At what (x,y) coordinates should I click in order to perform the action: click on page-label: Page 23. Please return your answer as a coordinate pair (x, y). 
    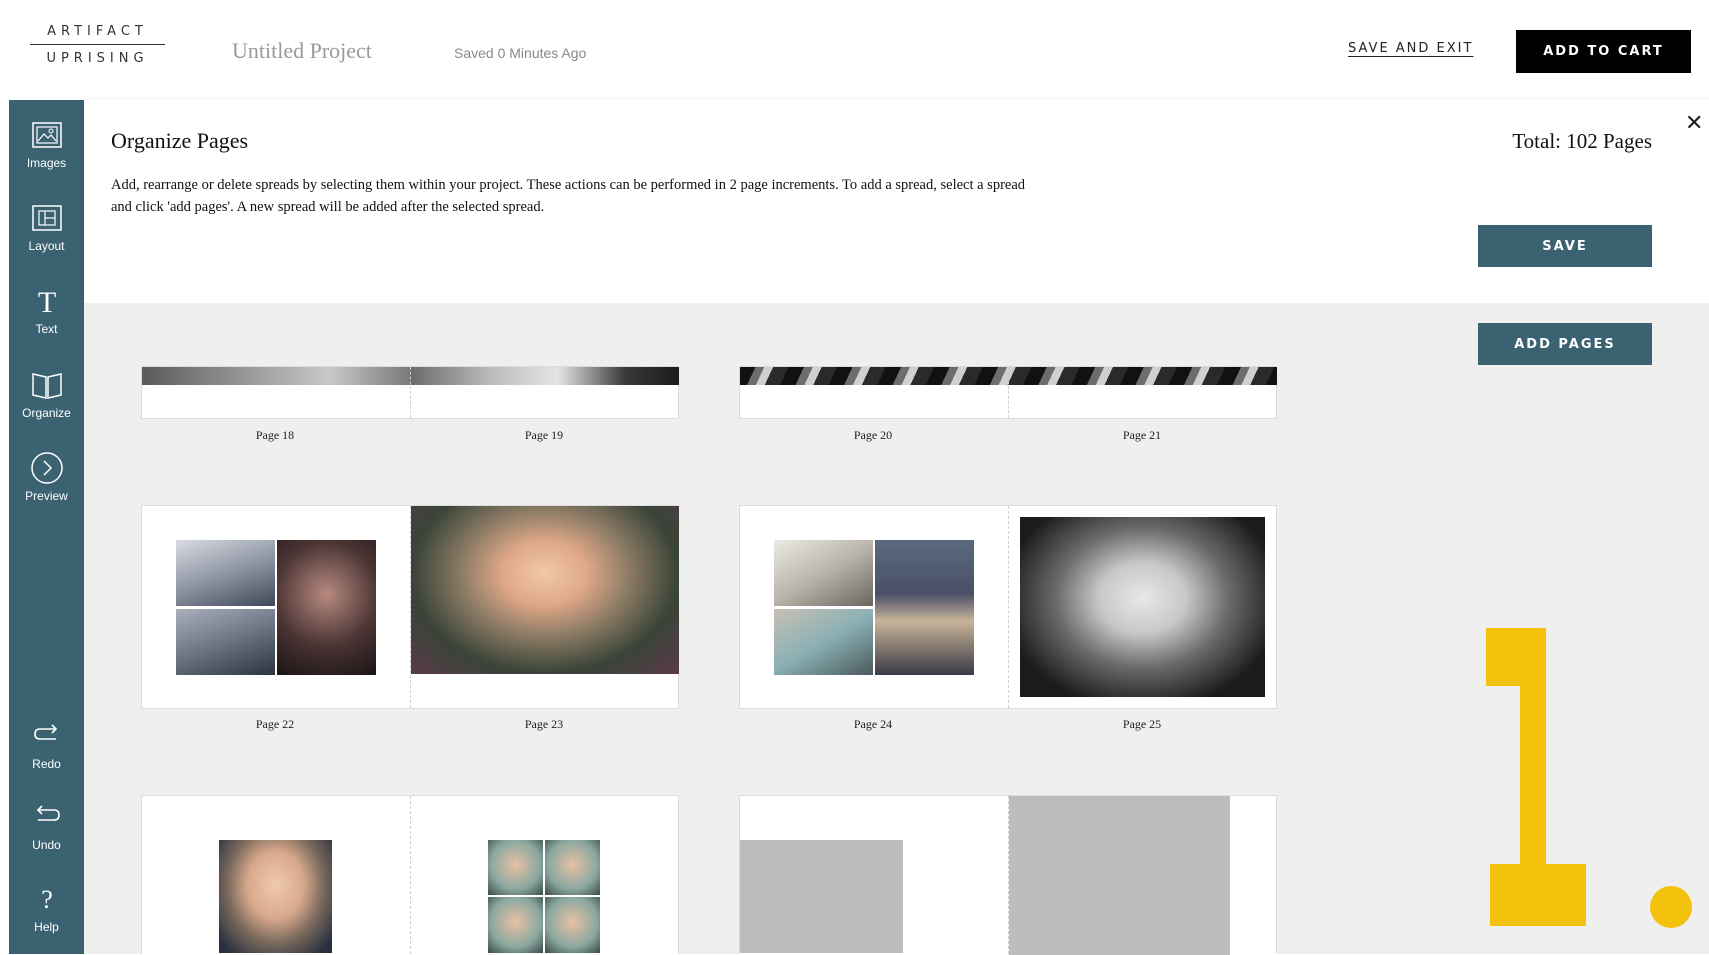
    Looking at the image, I should click on (544, 724).